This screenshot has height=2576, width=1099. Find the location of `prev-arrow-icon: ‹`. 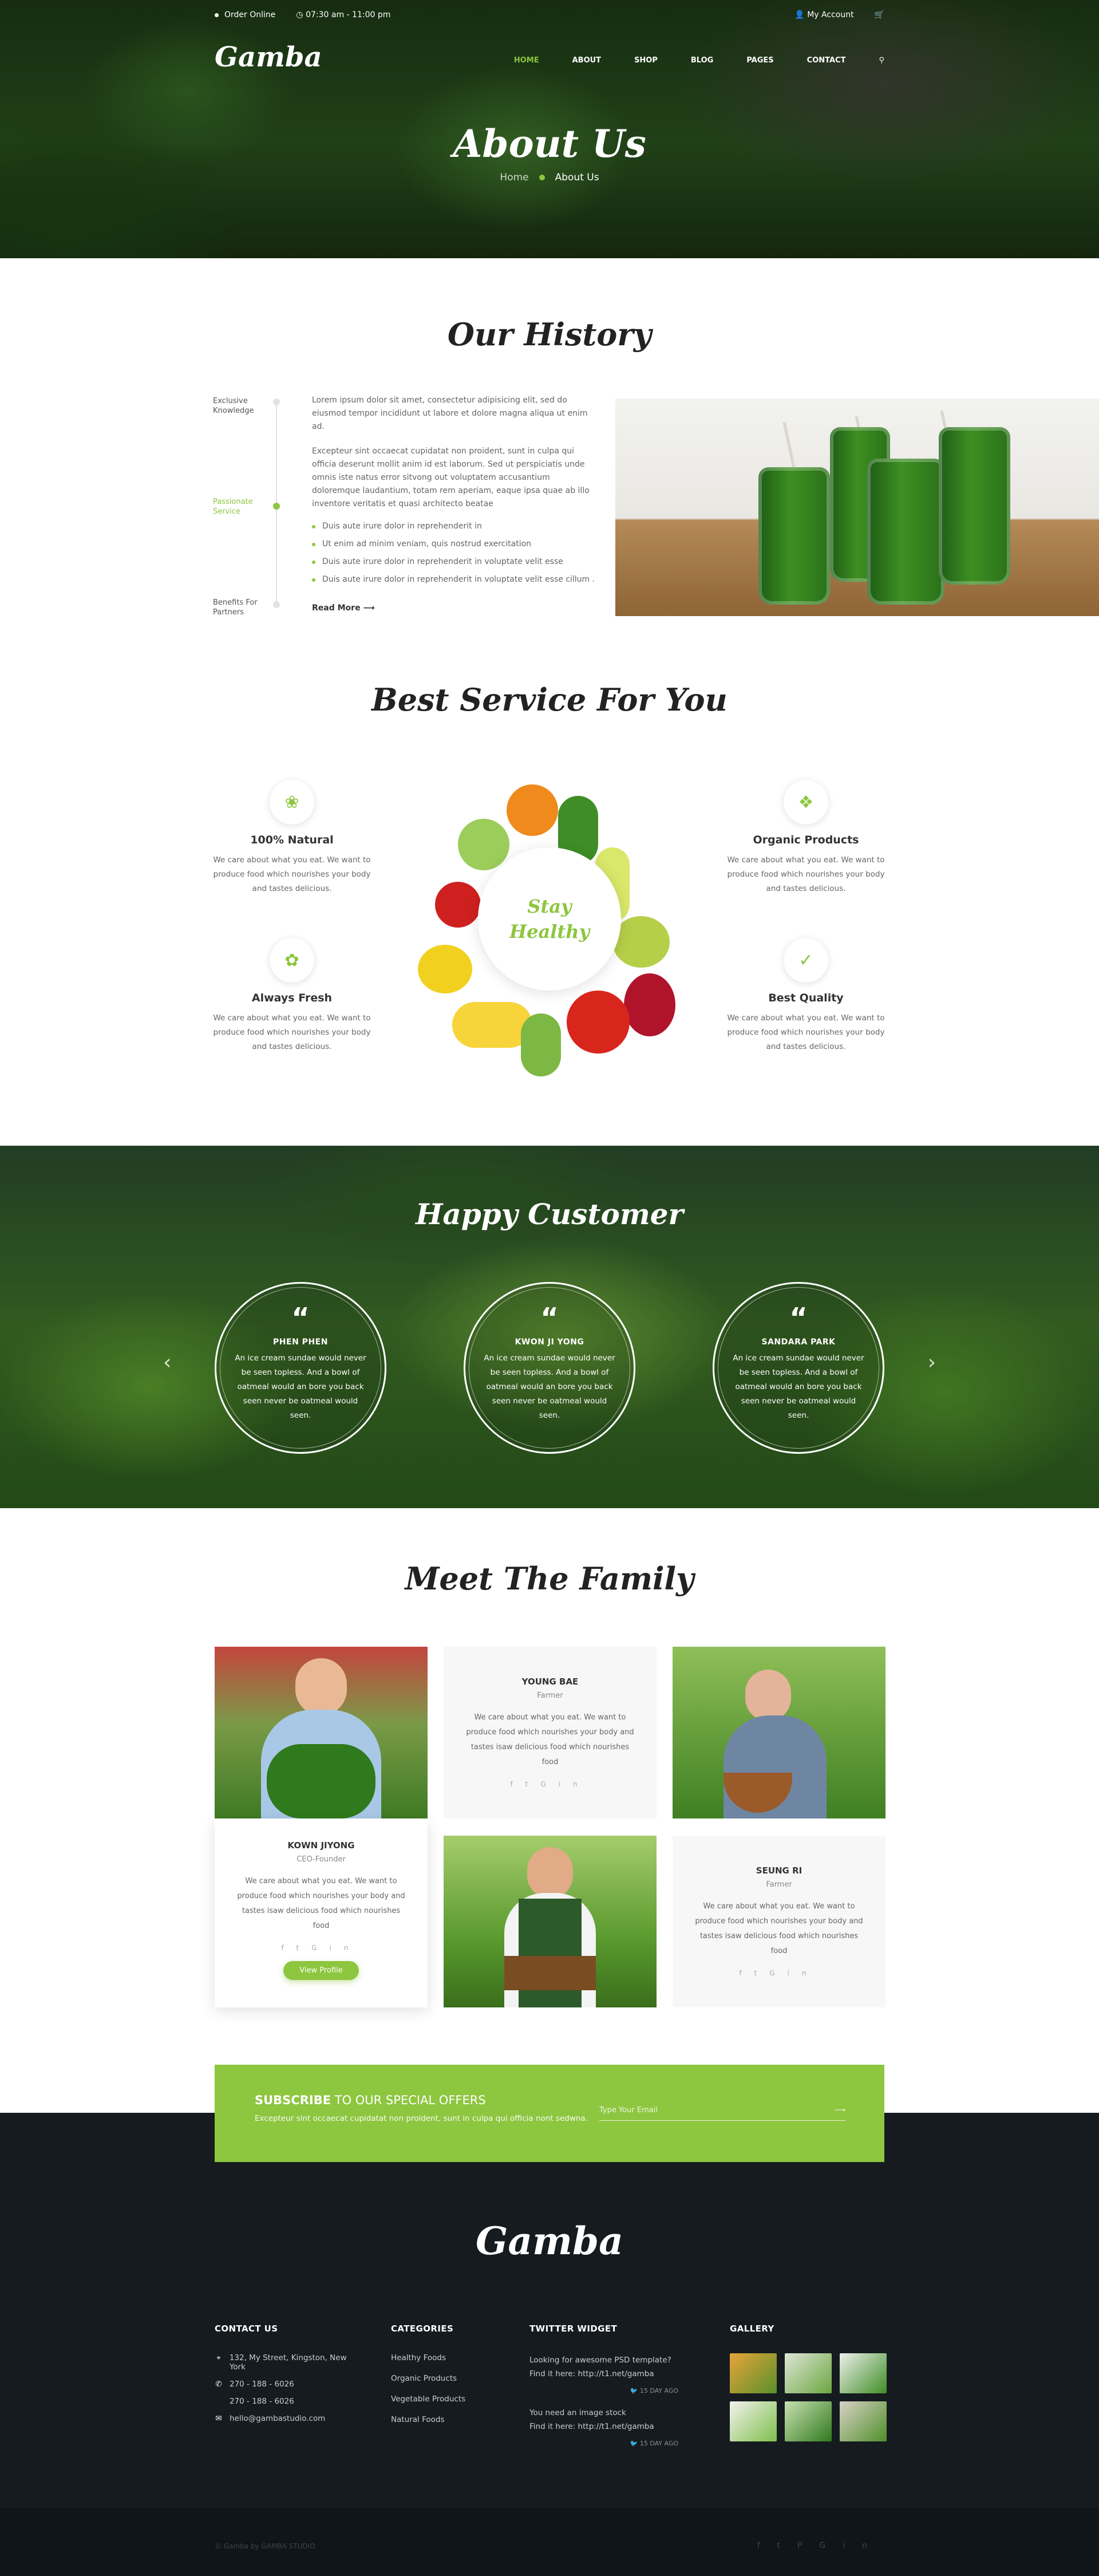

prev-arrow-icon: ‹ is located at coordinates (167, 1362).